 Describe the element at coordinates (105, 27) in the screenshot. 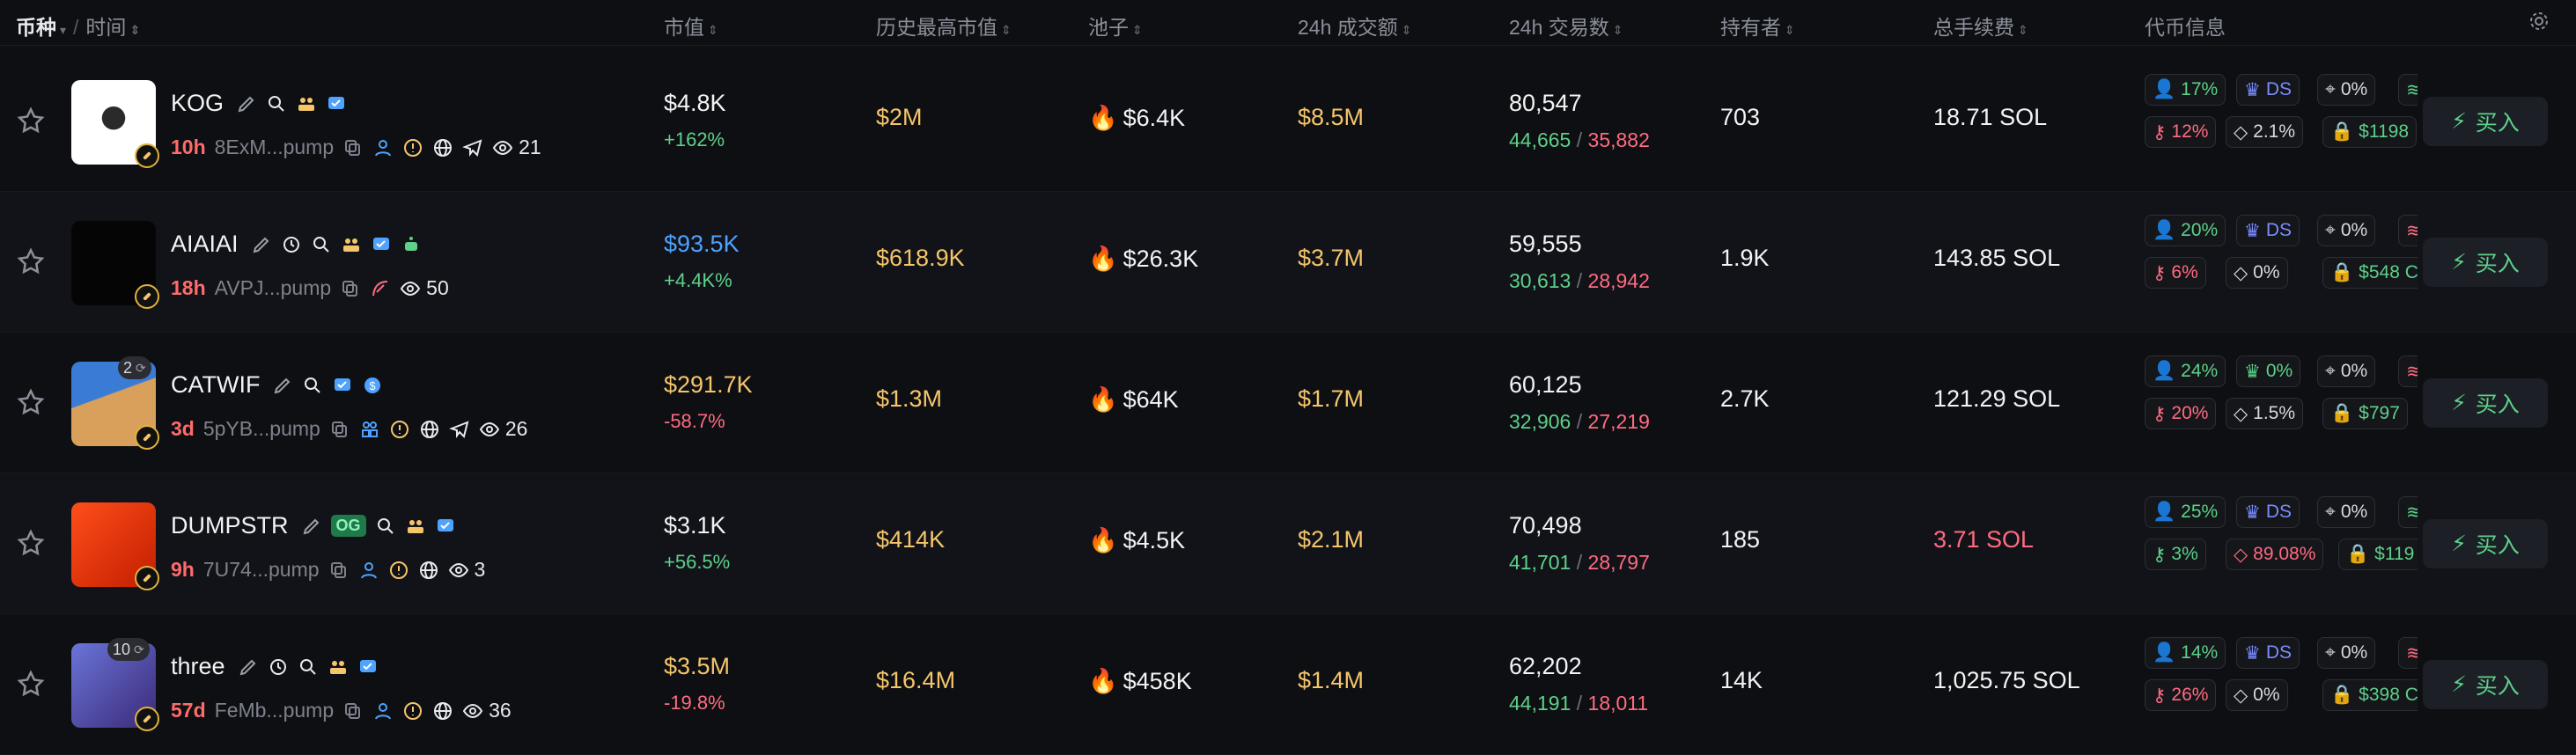

I see `header-time-label: 时间` at that location.